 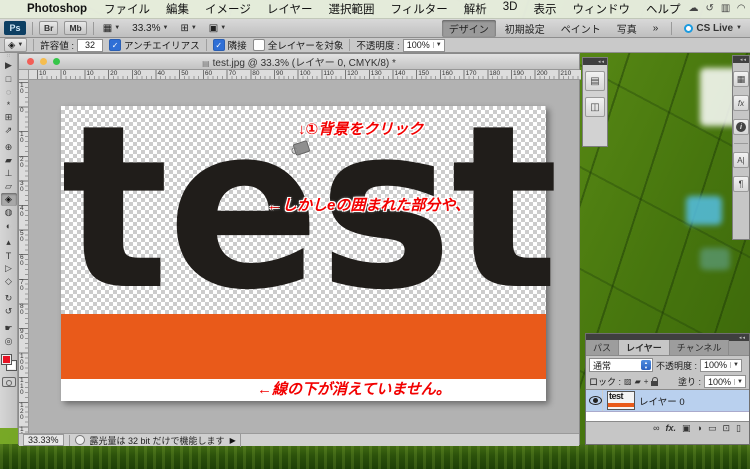 What do you see at coordinates (621, 365) in the screenshot?
I see `blend-mode-select: 通常 ▲ ▼` at bounding box center [621, 365].